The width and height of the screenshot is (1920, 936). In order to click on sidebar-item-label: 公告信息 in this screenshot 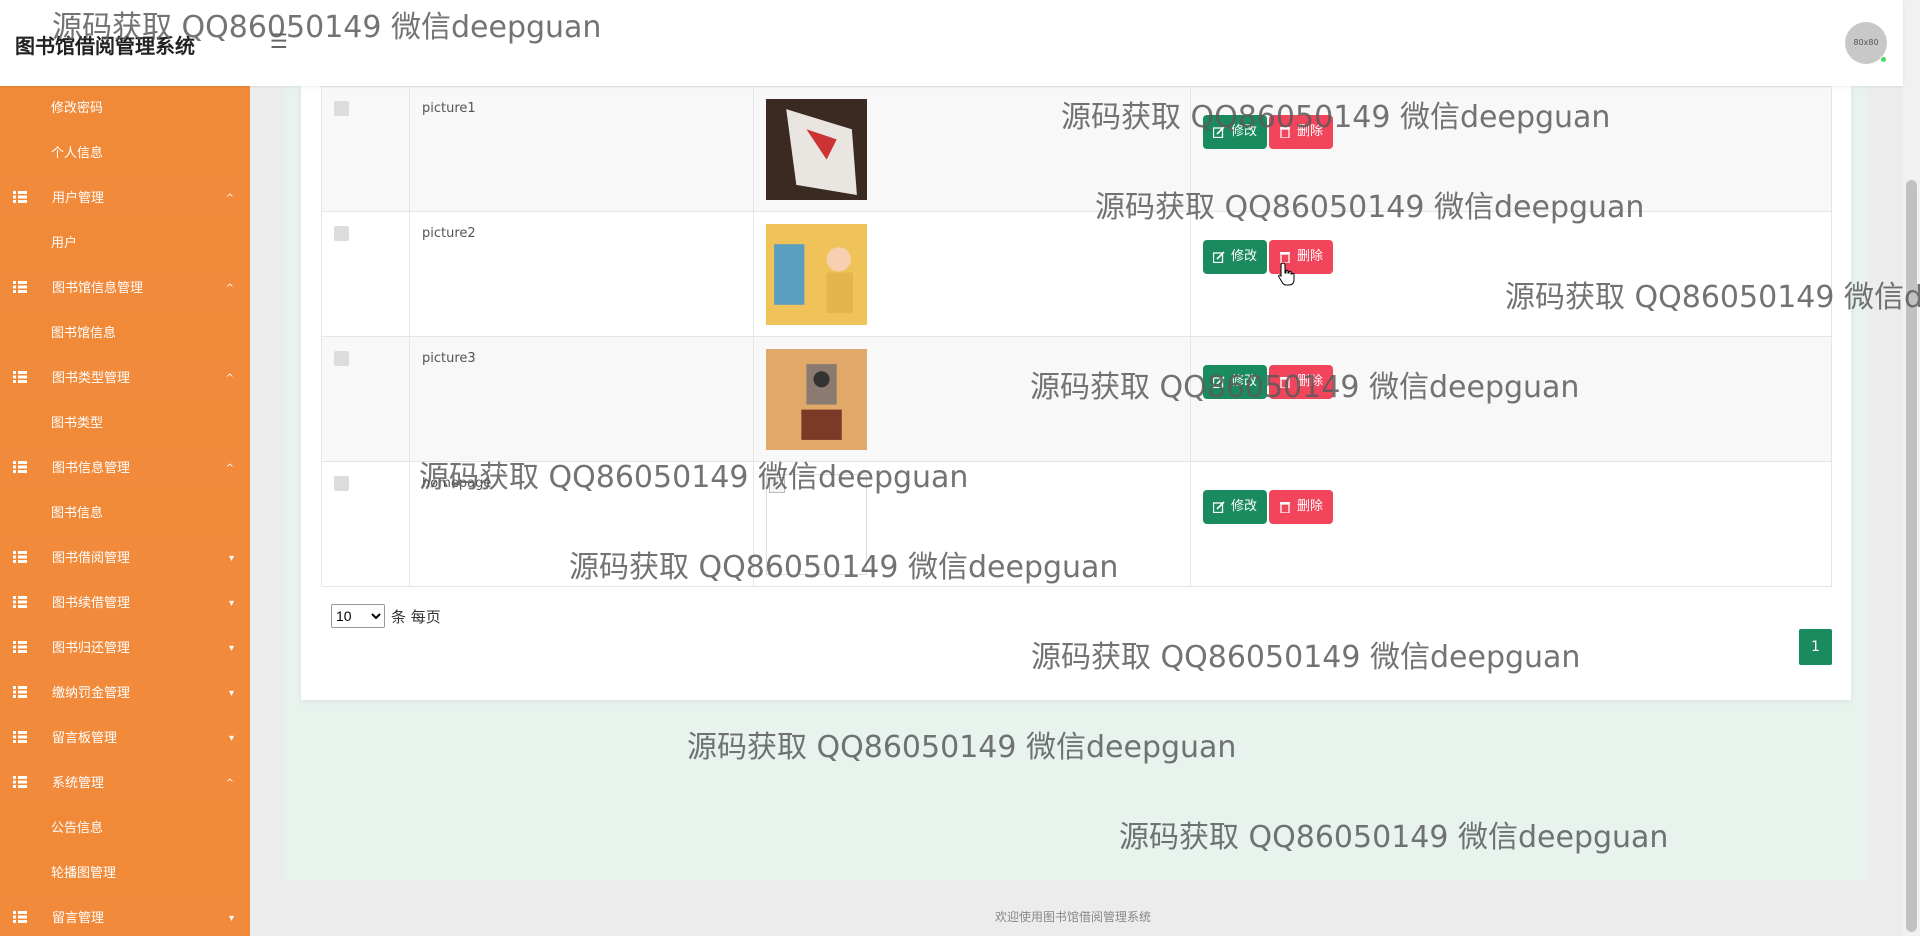, I will do `click(77, 828)`.